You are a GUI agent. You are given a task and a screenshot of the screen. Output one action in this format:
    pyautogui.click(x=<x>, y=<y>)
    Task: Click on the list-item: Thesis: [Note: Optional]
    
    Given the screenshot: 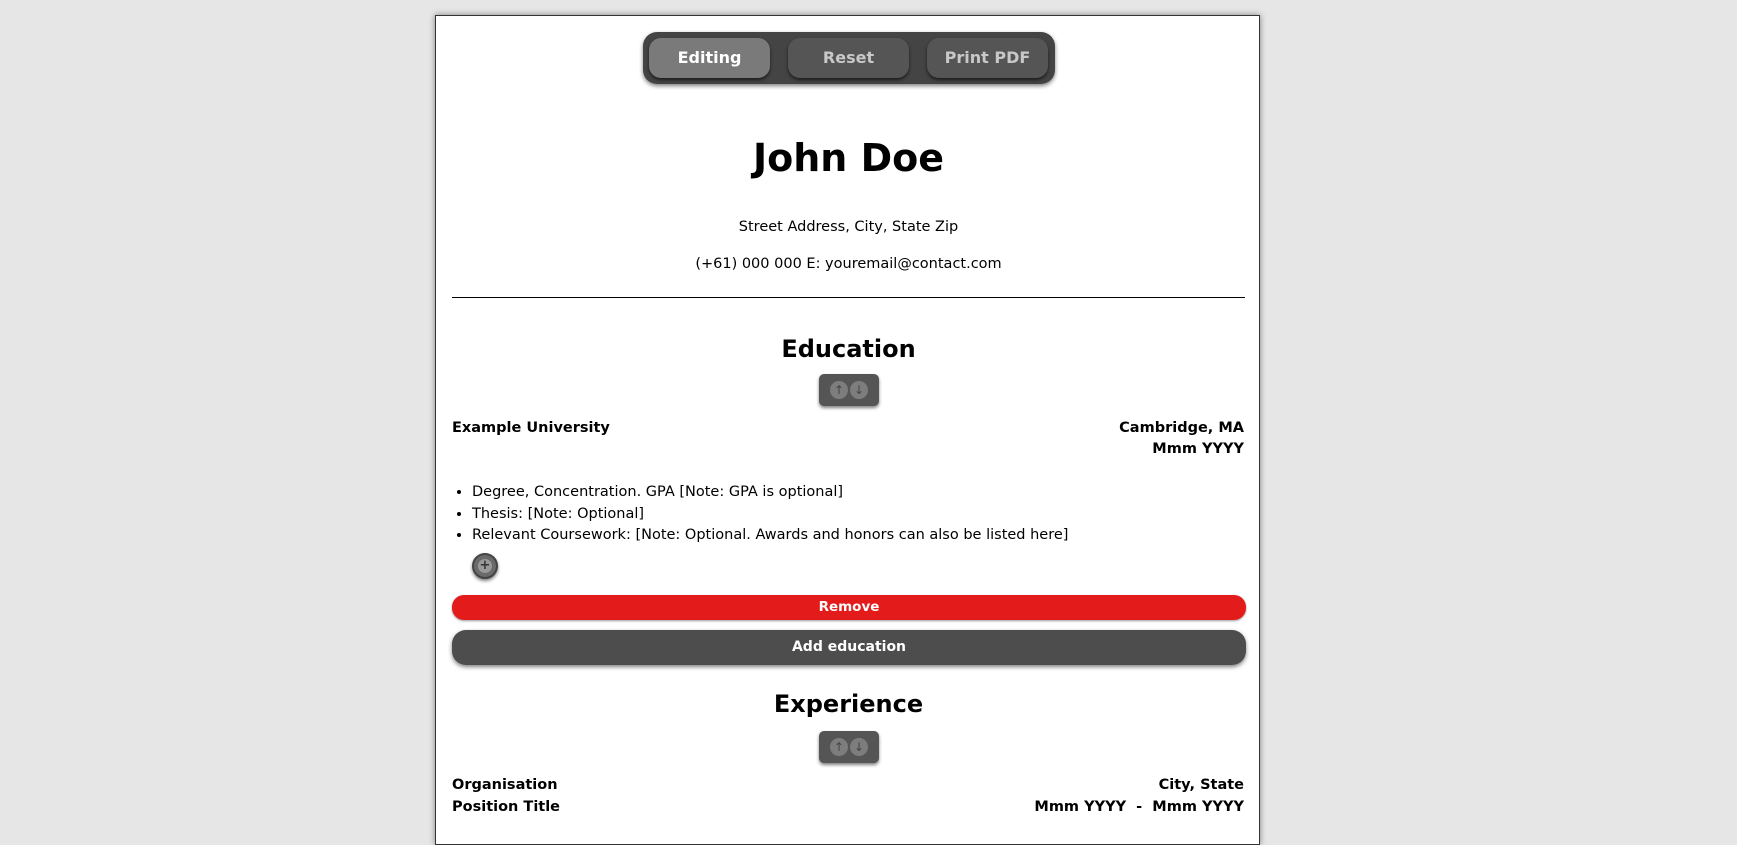 What is the action you would take?
    pyautogui.click(x=770, y=515)
    